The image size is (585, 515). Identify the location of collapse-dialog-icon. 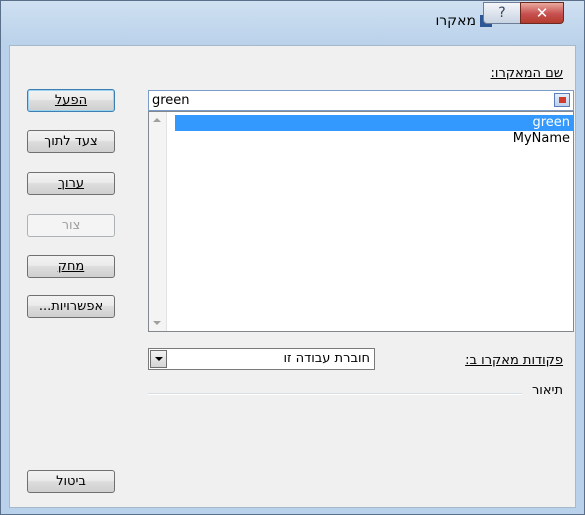
(562, 100).